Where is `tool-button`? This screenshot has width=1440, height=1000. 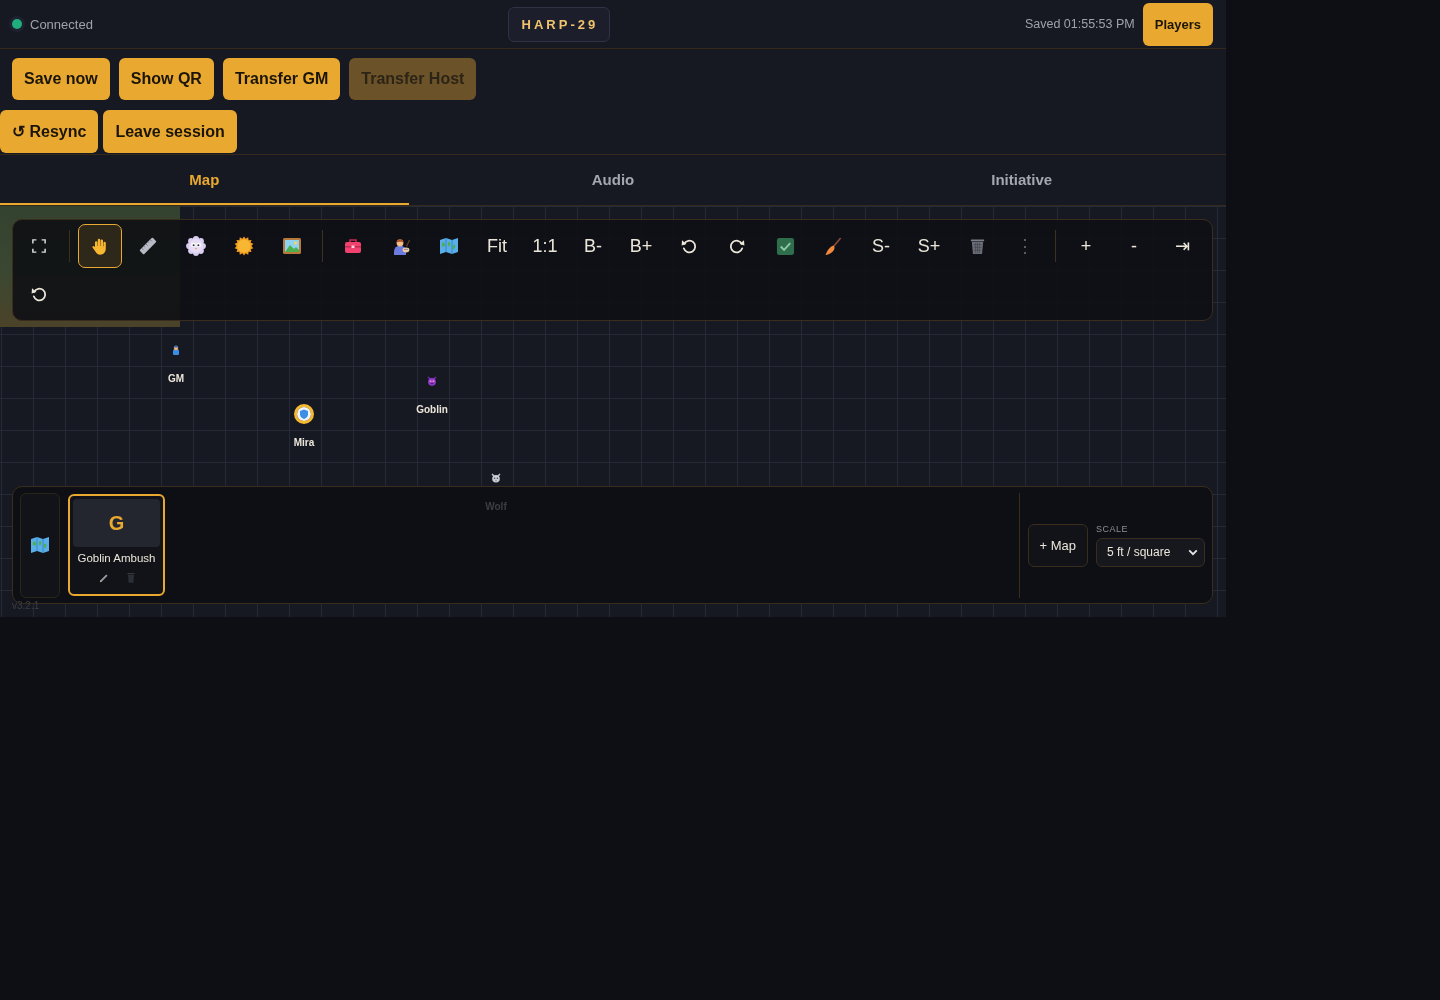 tool-button is located at coordinates (100, 246).